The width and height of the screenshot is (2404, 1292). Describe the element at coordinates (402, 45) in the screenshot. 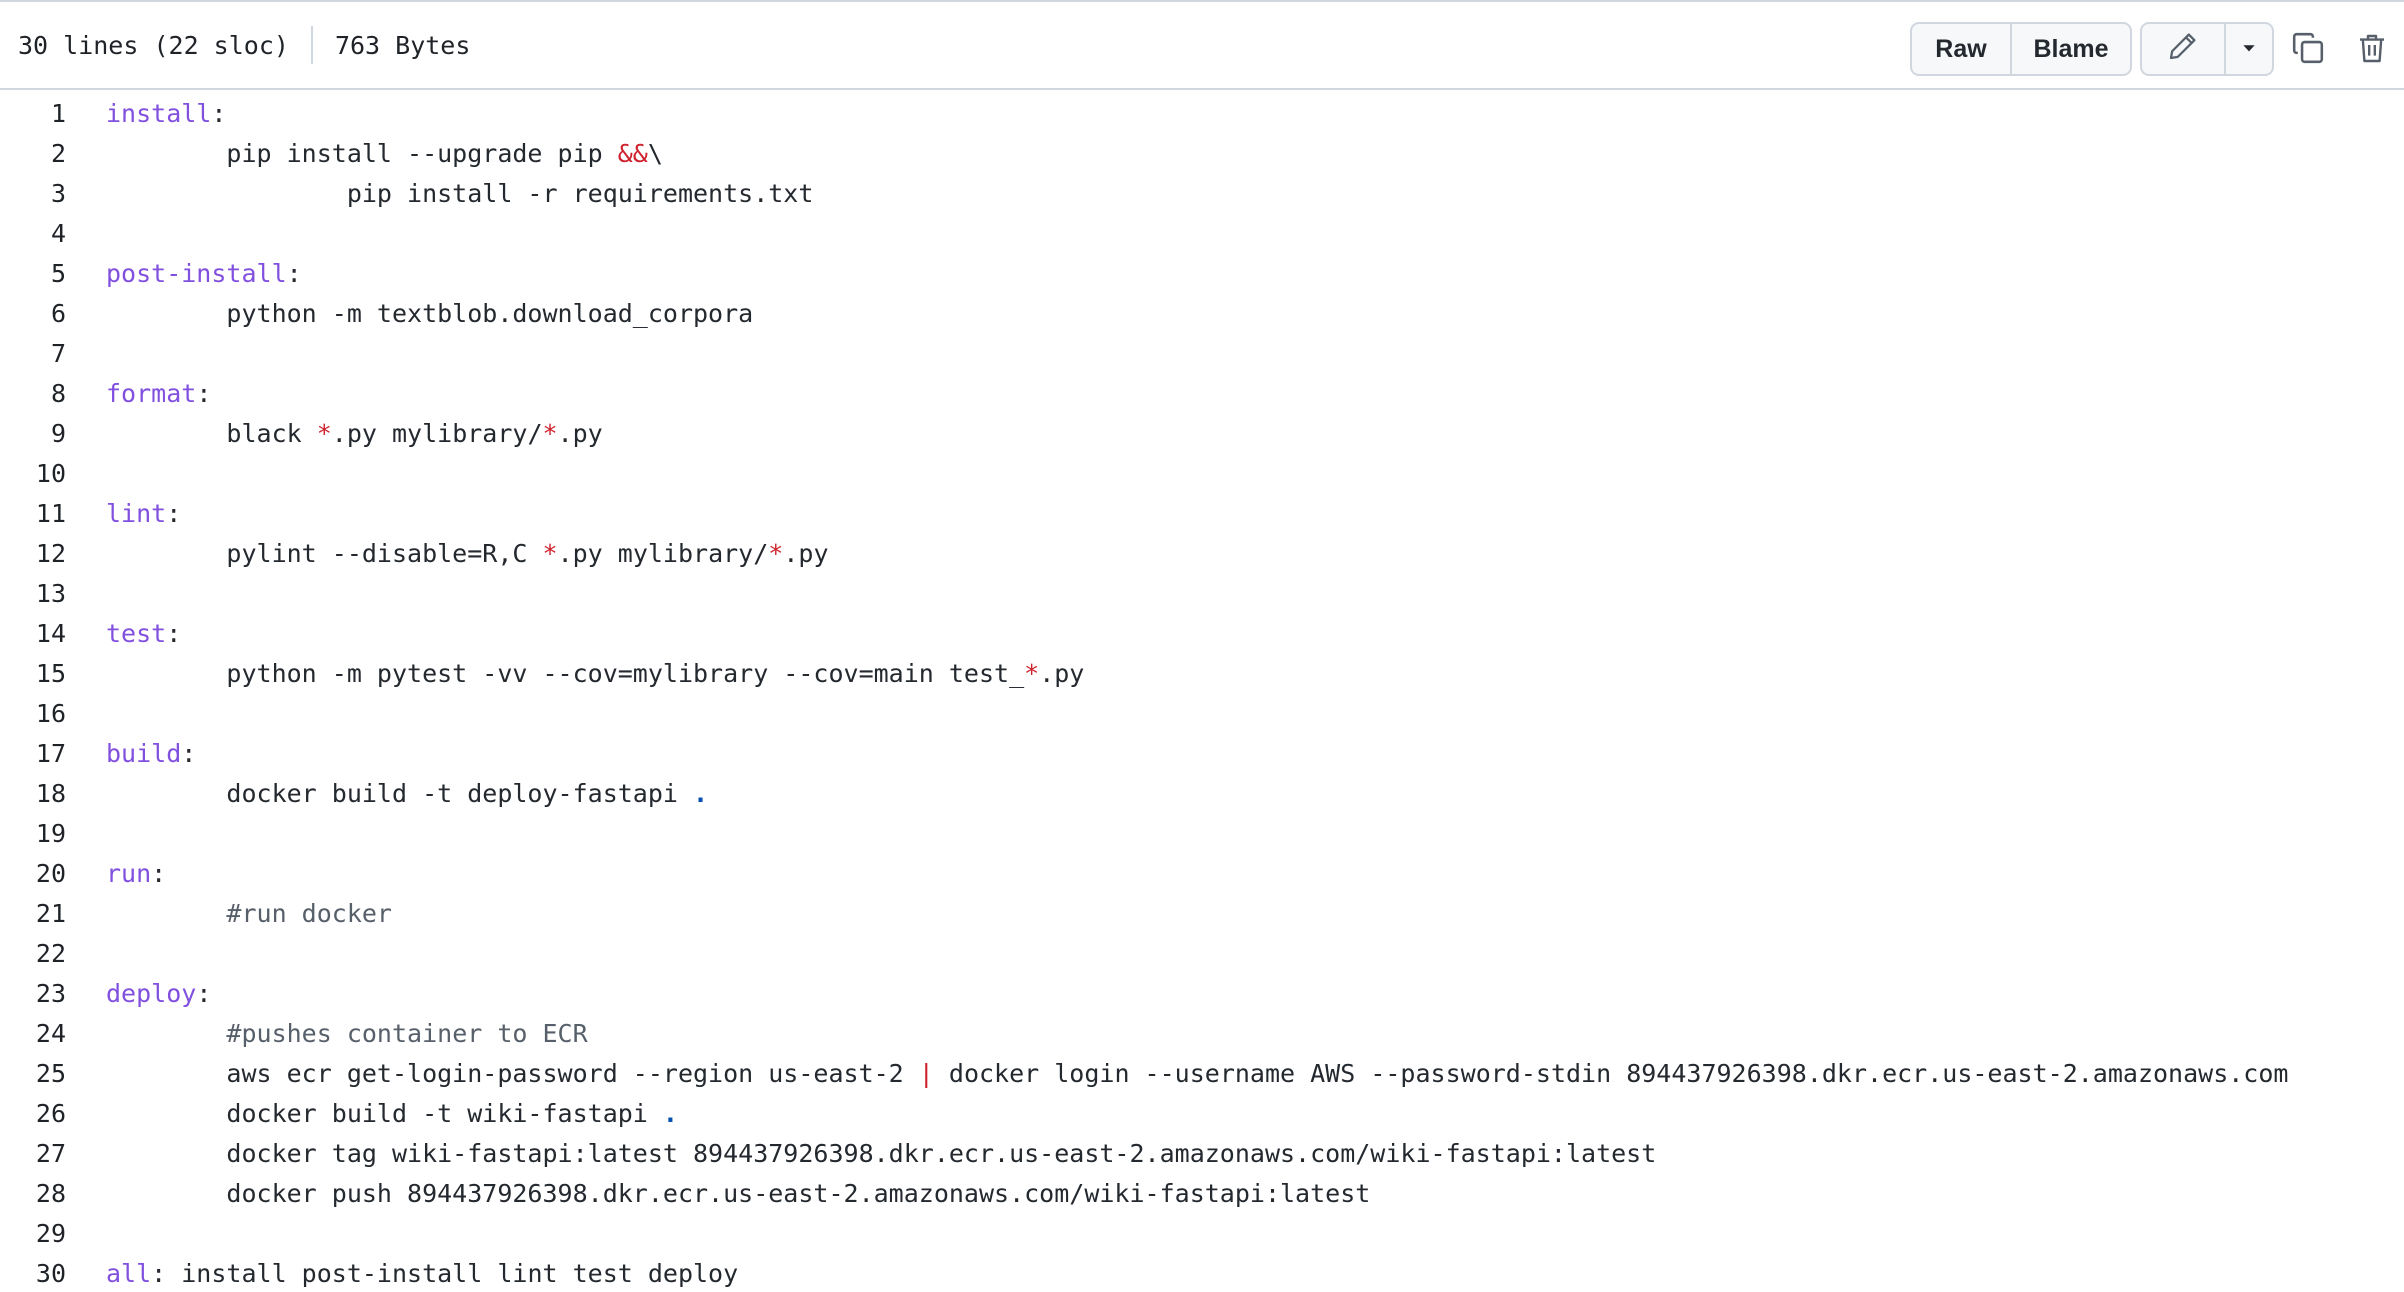

I see `file-size: 763 Bytes` at that location.